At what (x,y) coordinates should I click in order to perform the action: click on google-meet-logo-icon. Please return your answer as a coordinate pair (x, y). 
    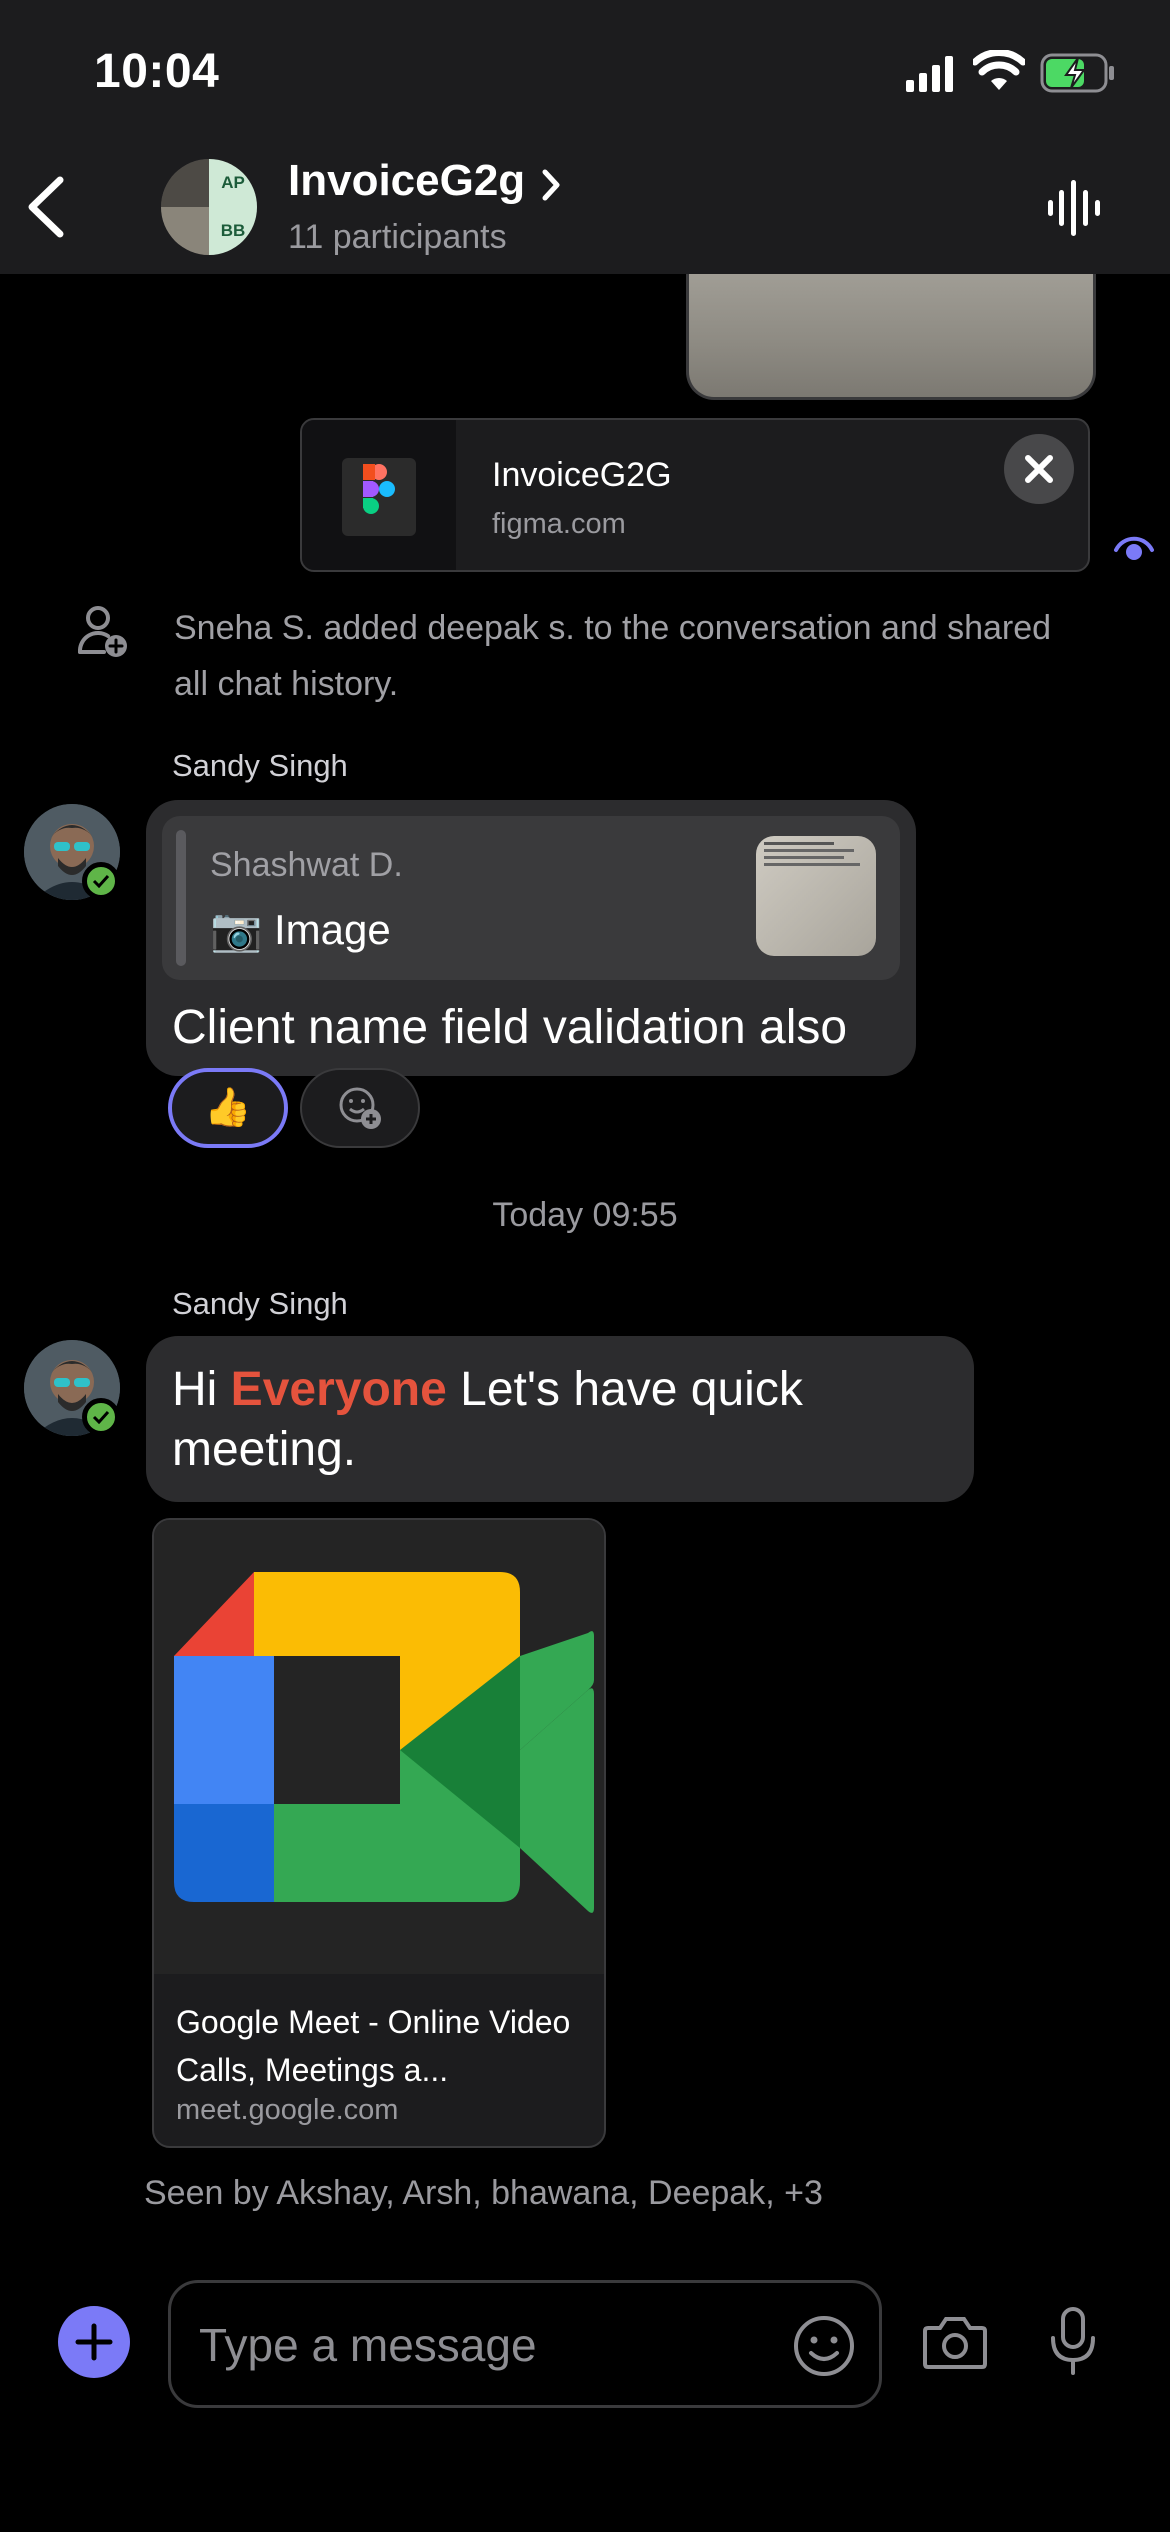
    Looking at the image, I should click on (379, 1747).